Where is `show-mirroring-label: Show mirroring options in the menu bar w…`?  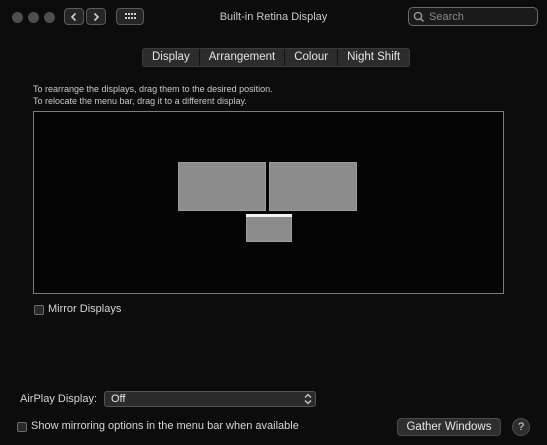 show-mirroring-label: Show mirroring options in the menu bar w… is located at coordinates (165, 426).